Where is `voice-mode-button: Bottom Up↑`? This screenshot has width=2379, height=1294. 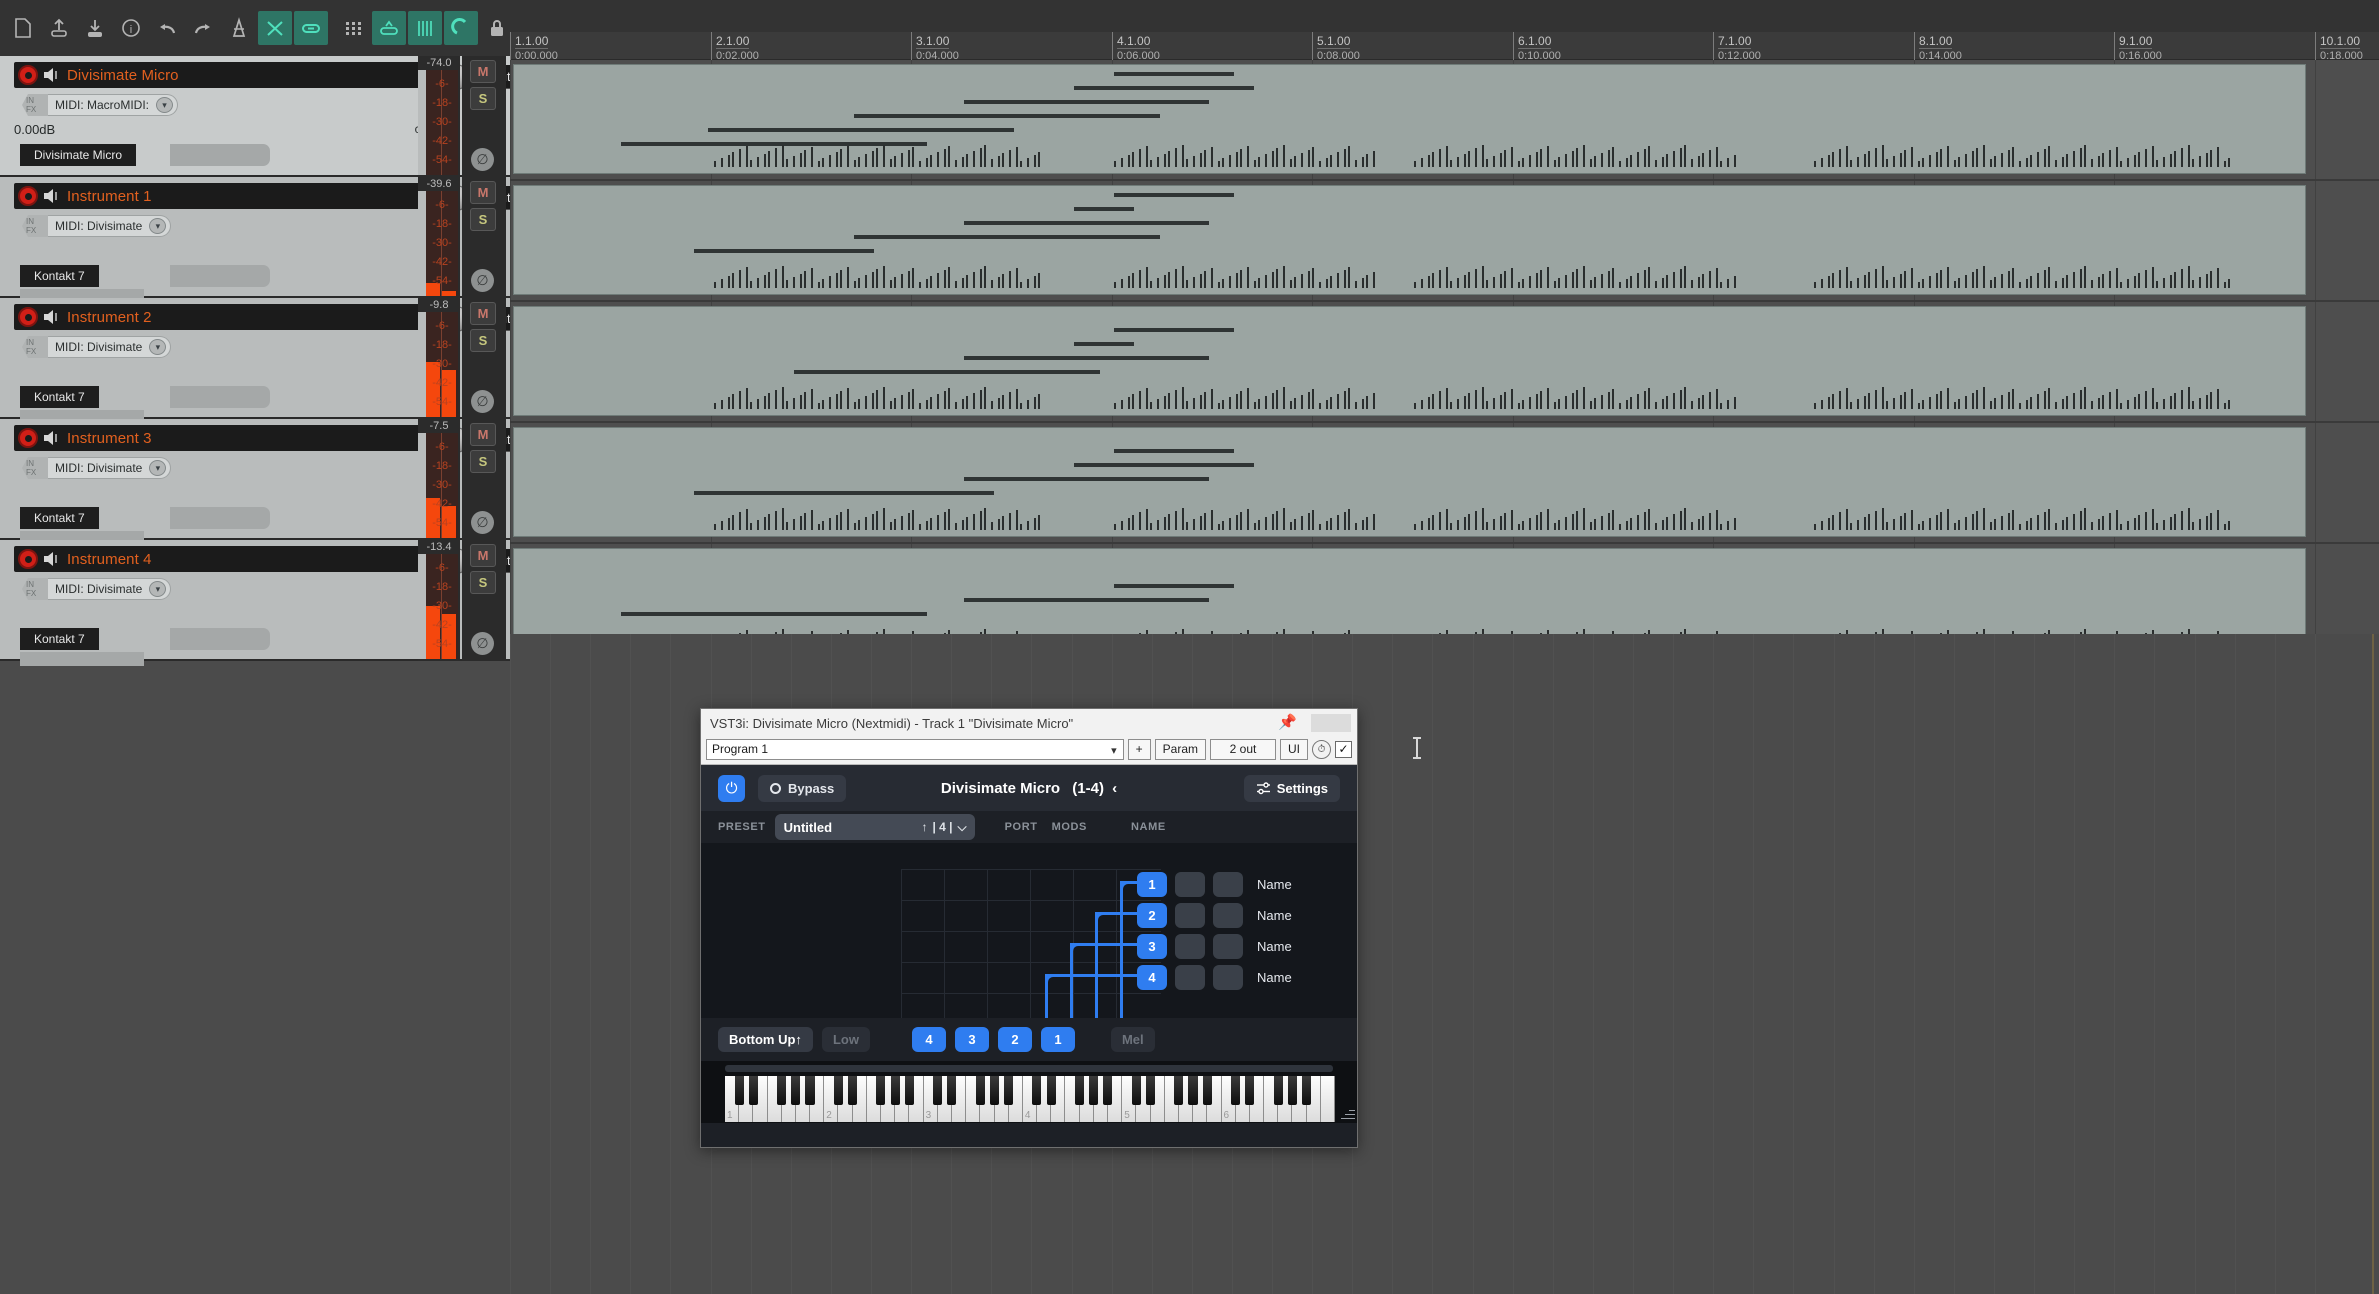 voice-mode-button: Bottom Up↑ is located at coordinates (765, 1039).